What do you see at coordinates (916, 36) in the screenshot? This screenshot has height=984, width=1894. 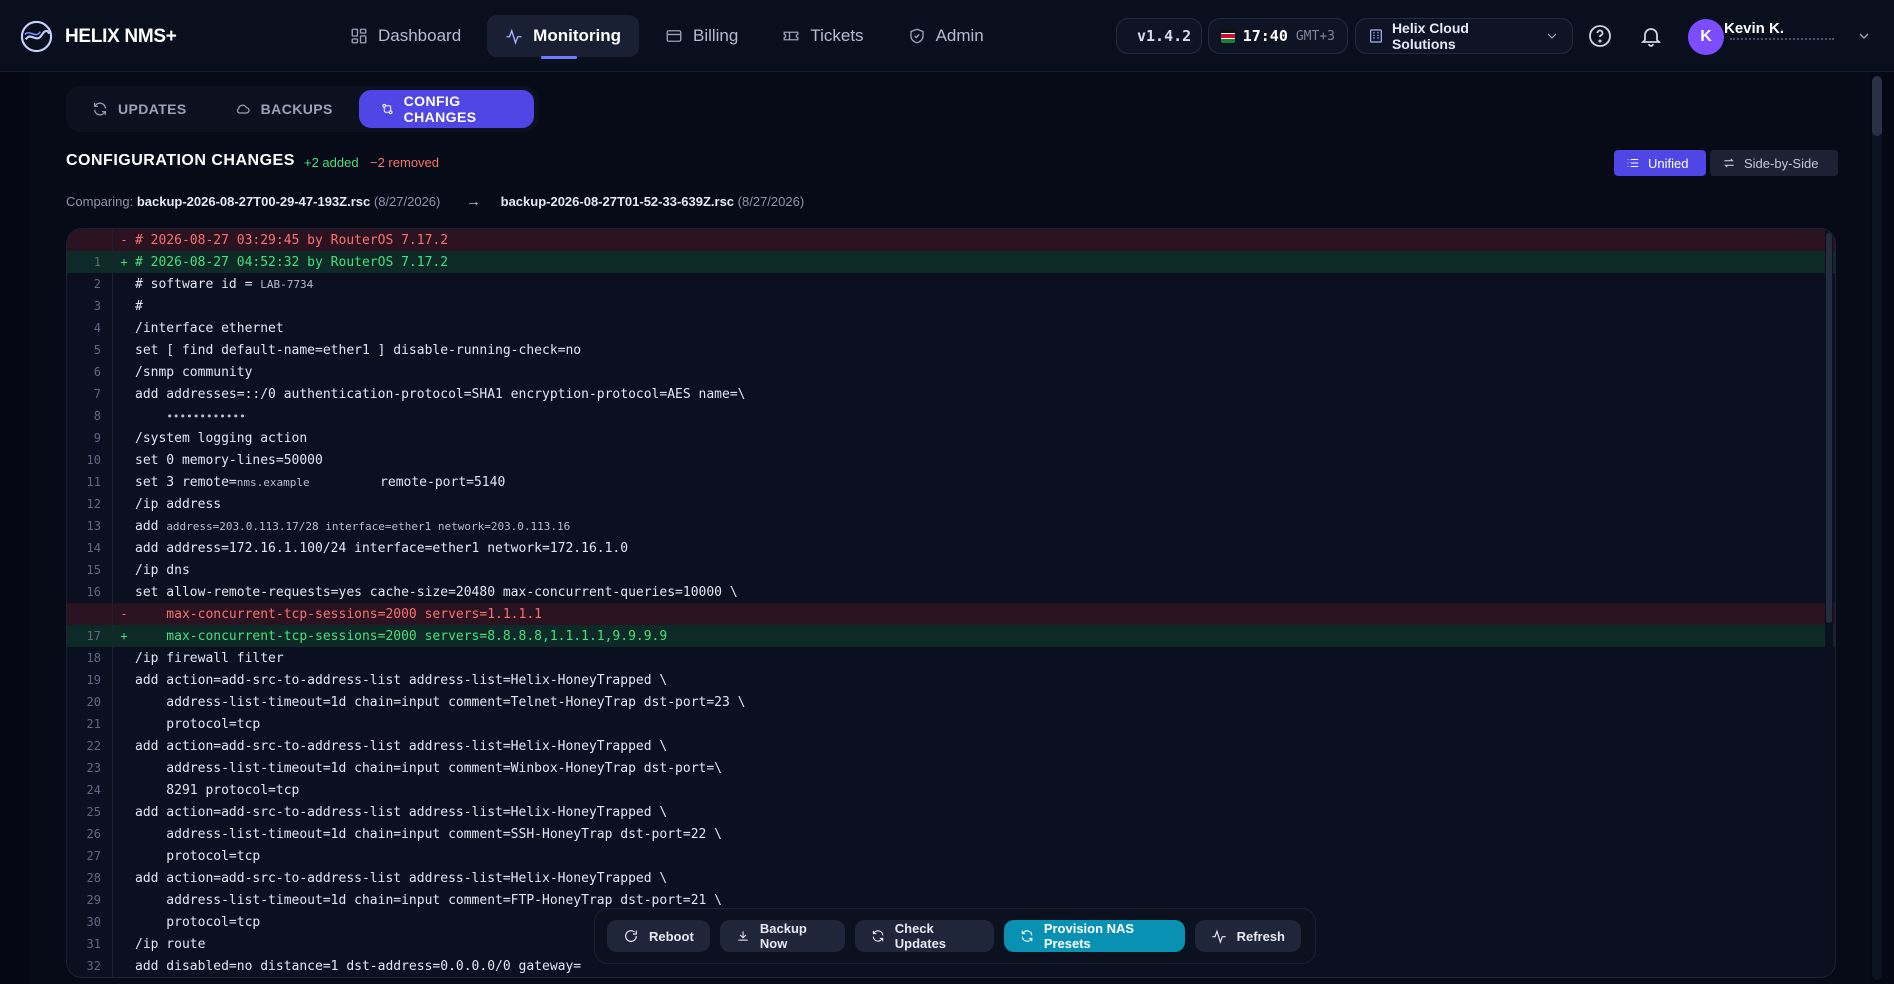 I see `shield-icon` at bounding box center [916, 36].